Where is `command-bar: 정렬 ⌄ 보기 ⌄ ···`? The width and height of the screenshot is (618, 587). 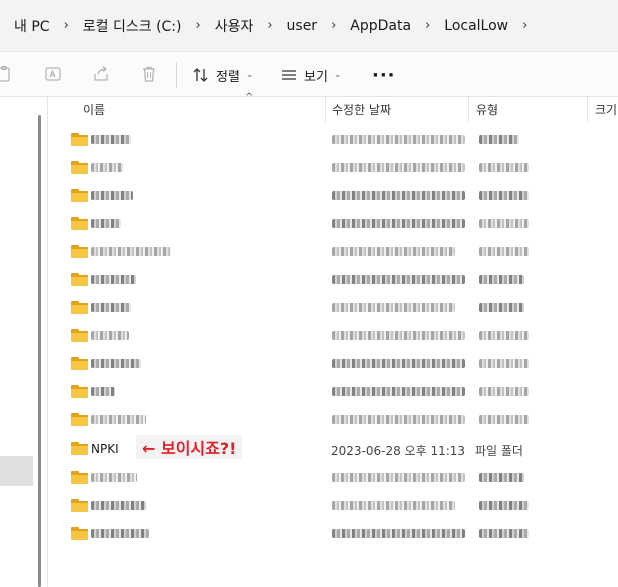
command-bar: 정렬 ⌄ 보기 ⌄ ··· is located at coordinates (309, 74).